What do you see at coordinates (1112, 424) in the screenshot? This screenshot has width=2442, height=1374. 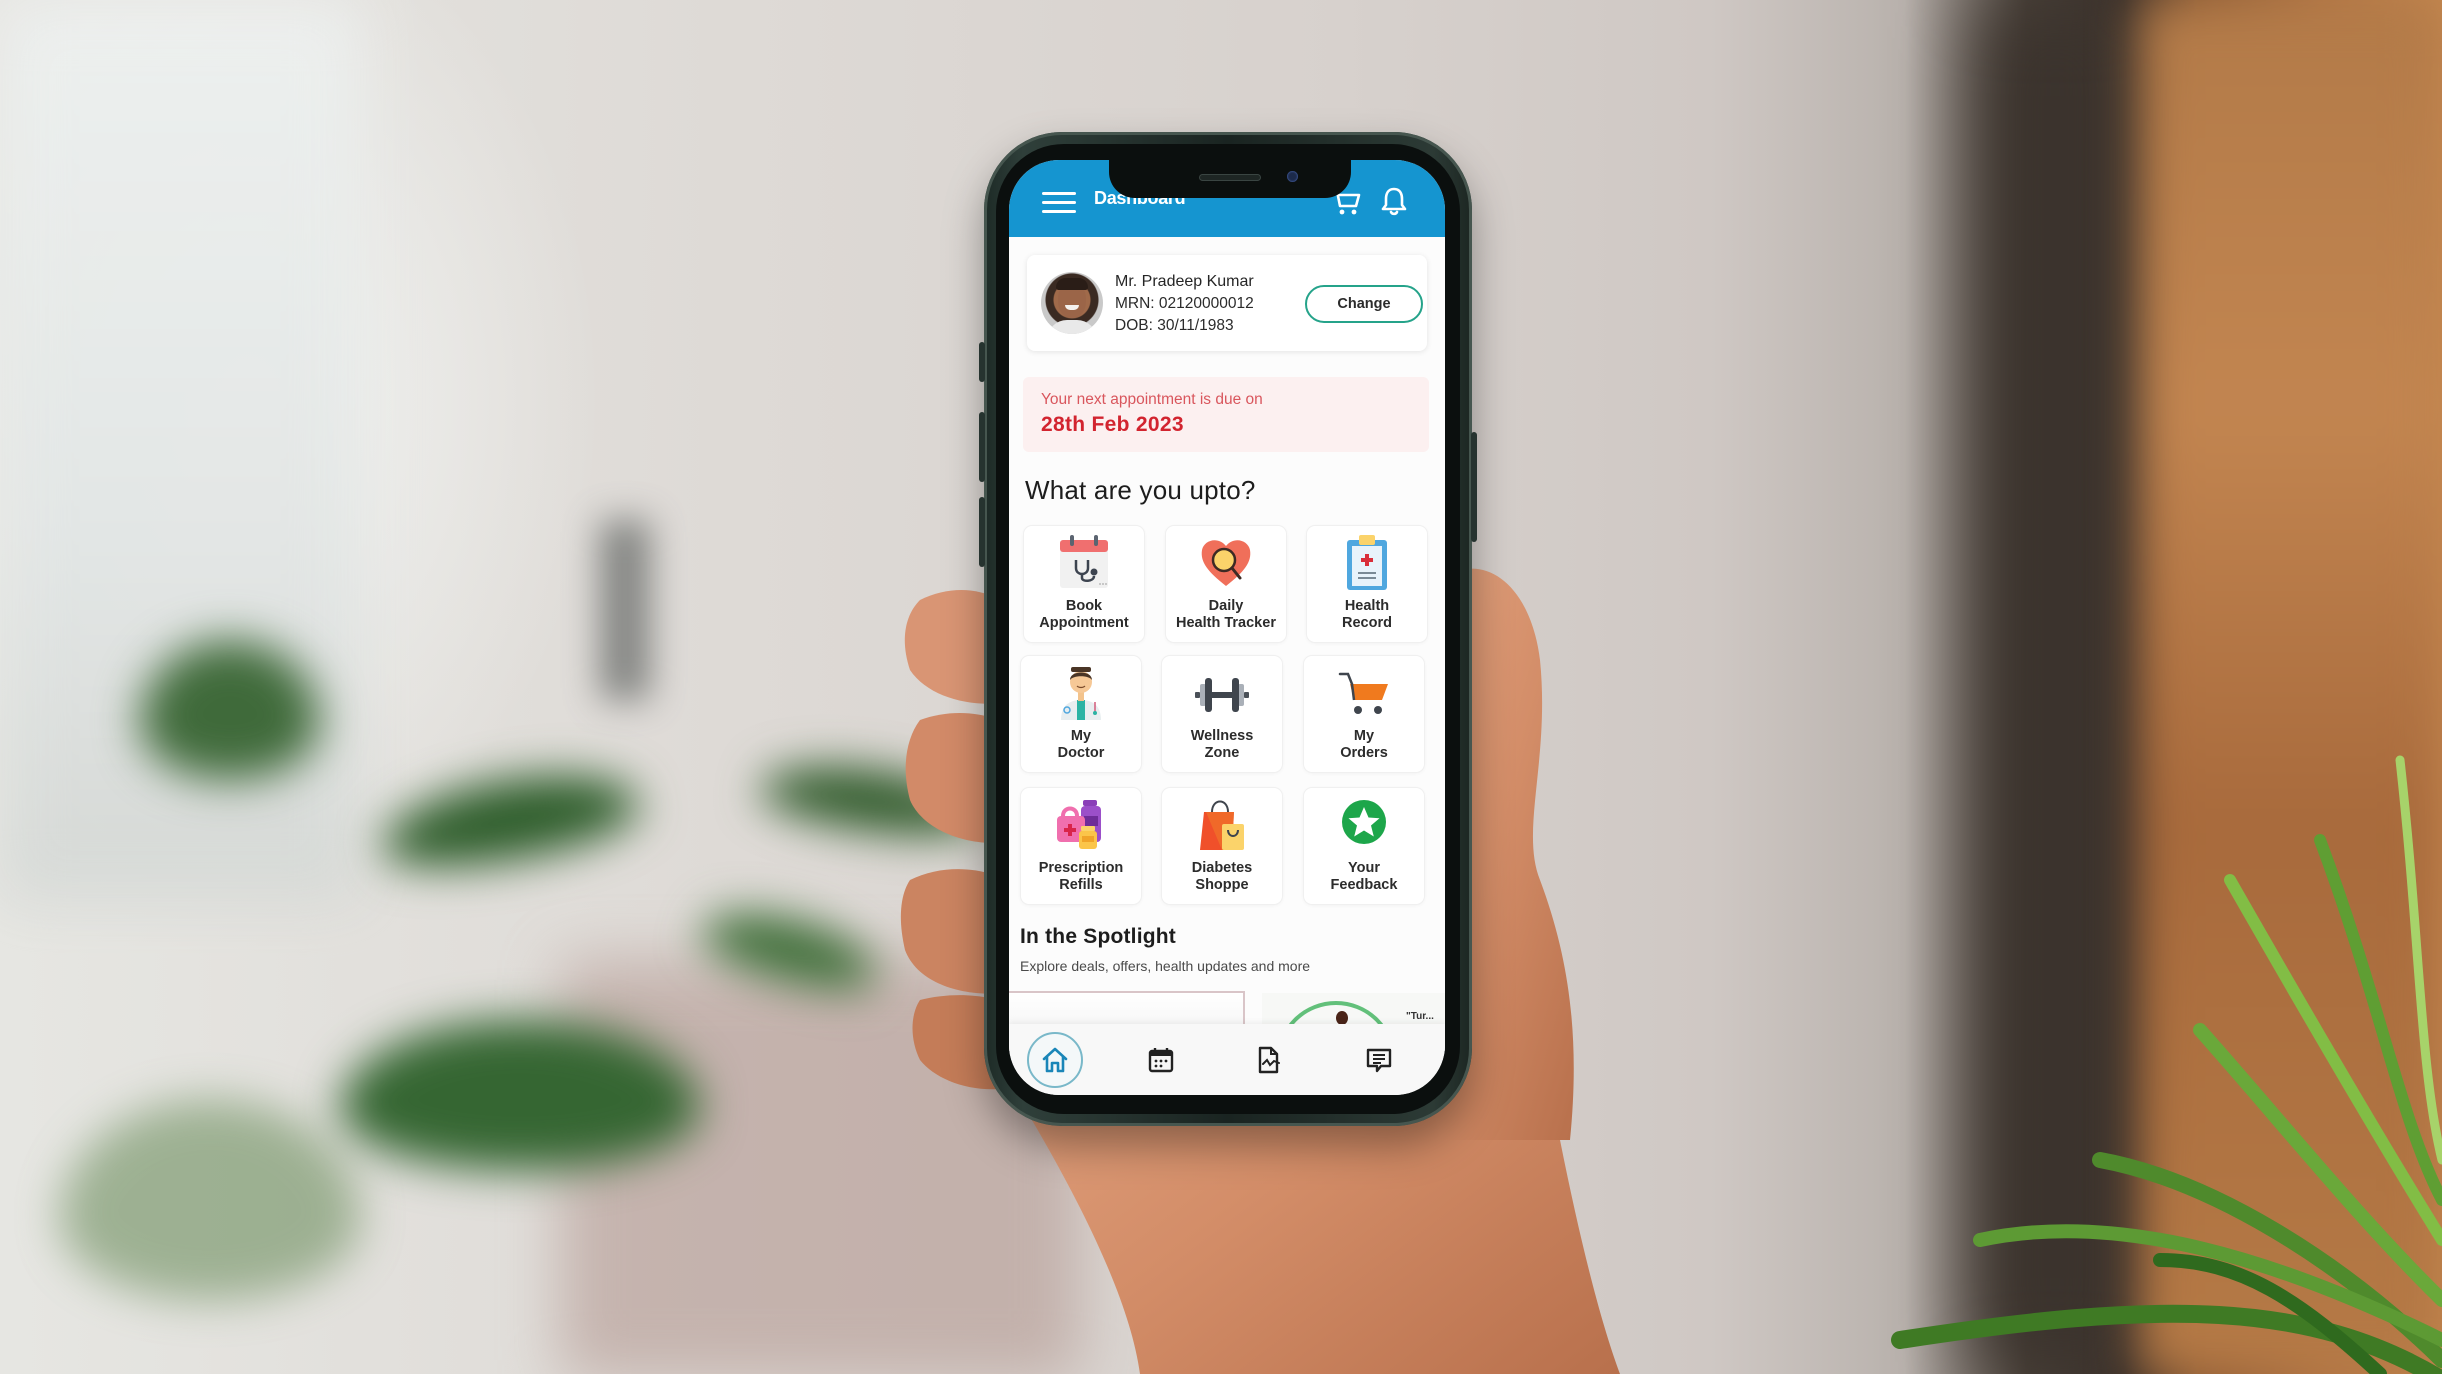 I see `appointment-date: 28th Feb 2023` at bounding box center [1112, 424].